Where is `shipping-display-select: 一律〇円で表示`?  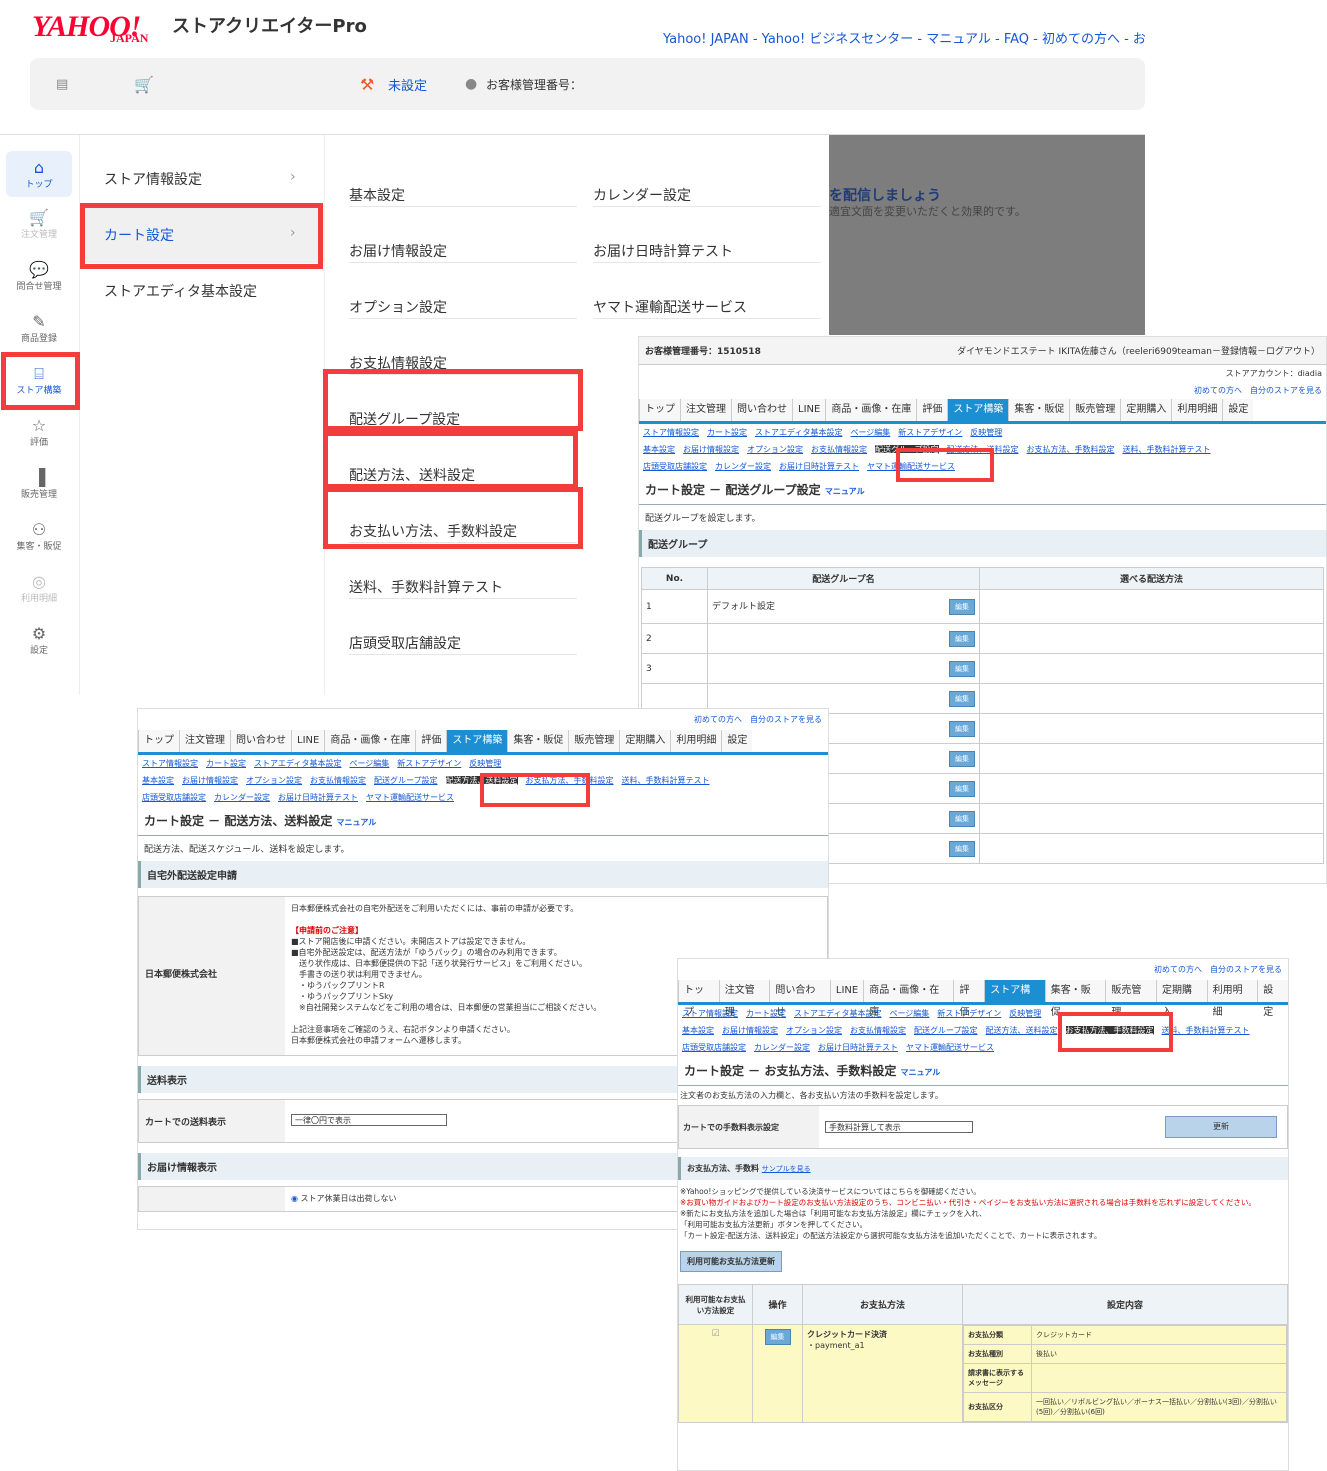 shipping-display-select: 一律〇円で表示 is located at coordinates (369, 1120).